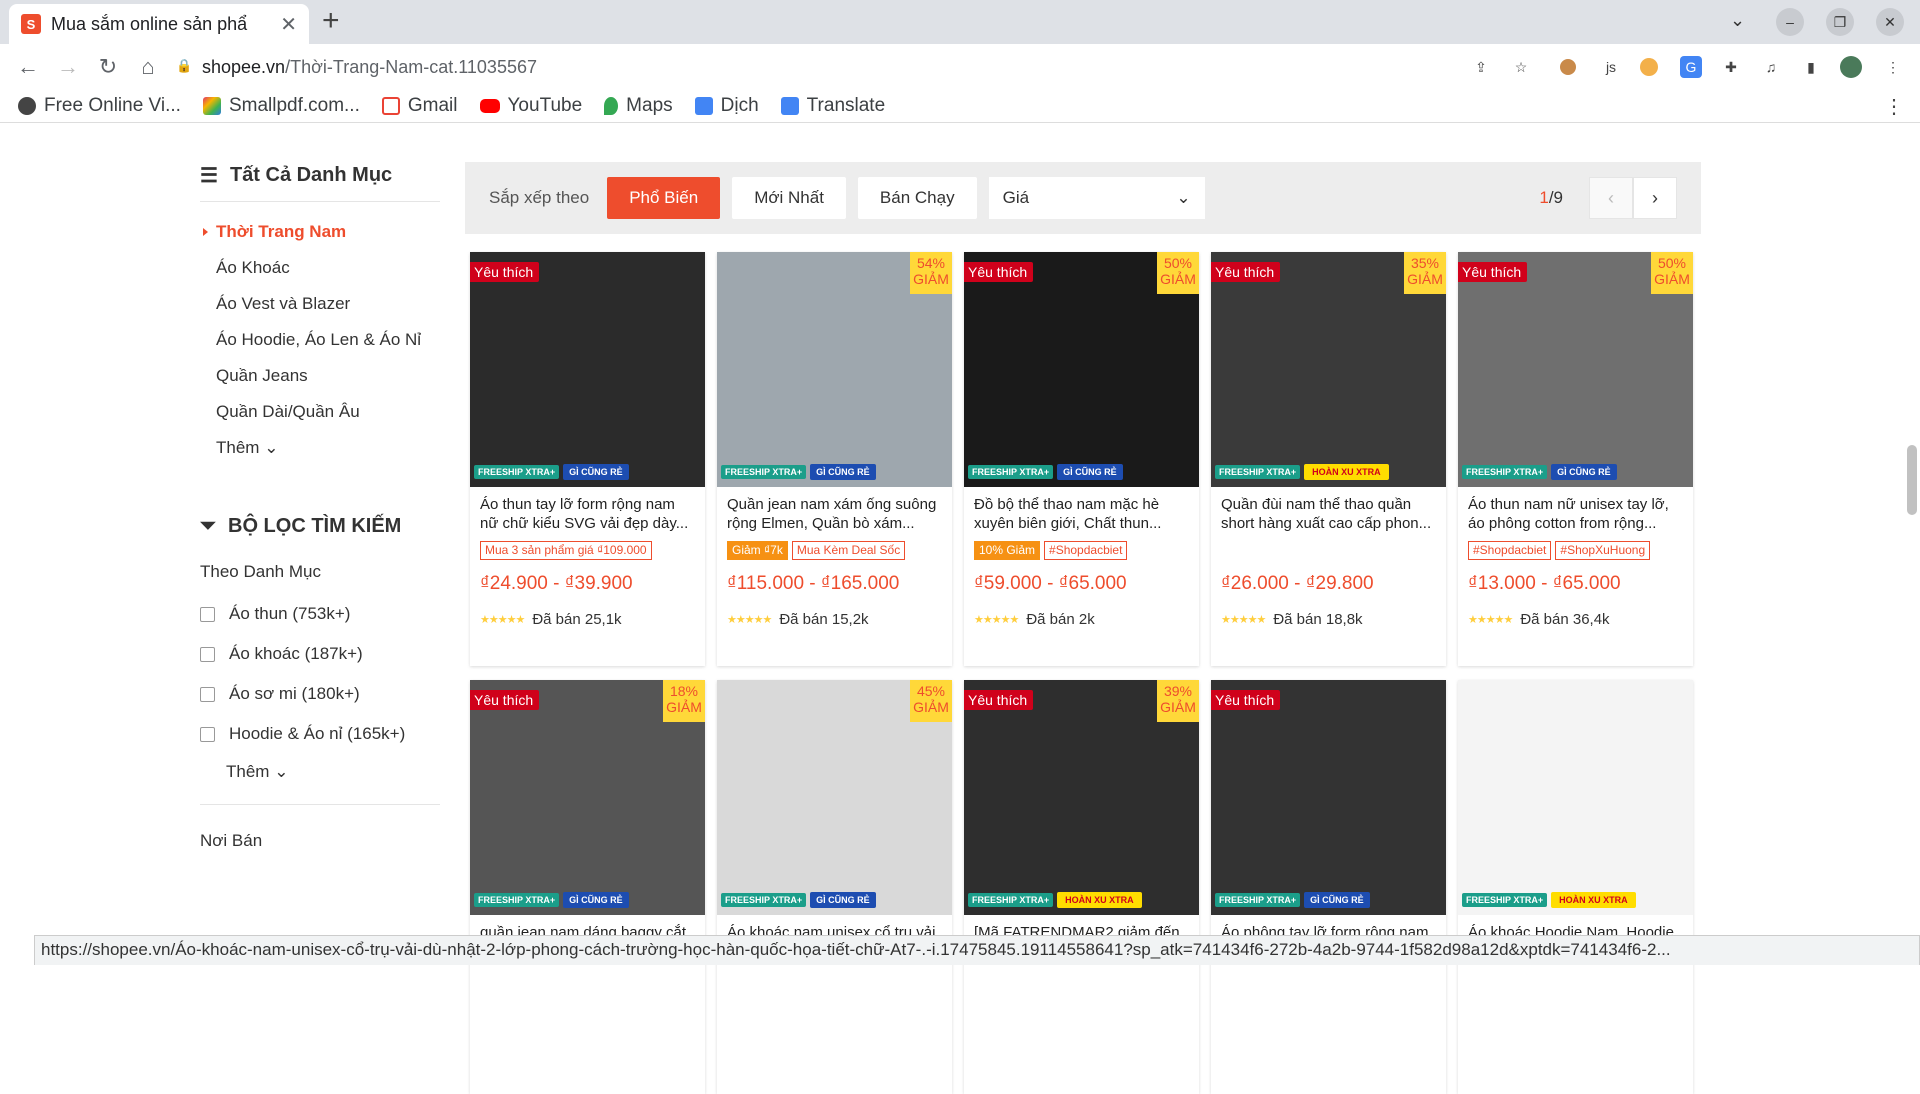  I want to click on forward-icon: →, so click(68, 67).